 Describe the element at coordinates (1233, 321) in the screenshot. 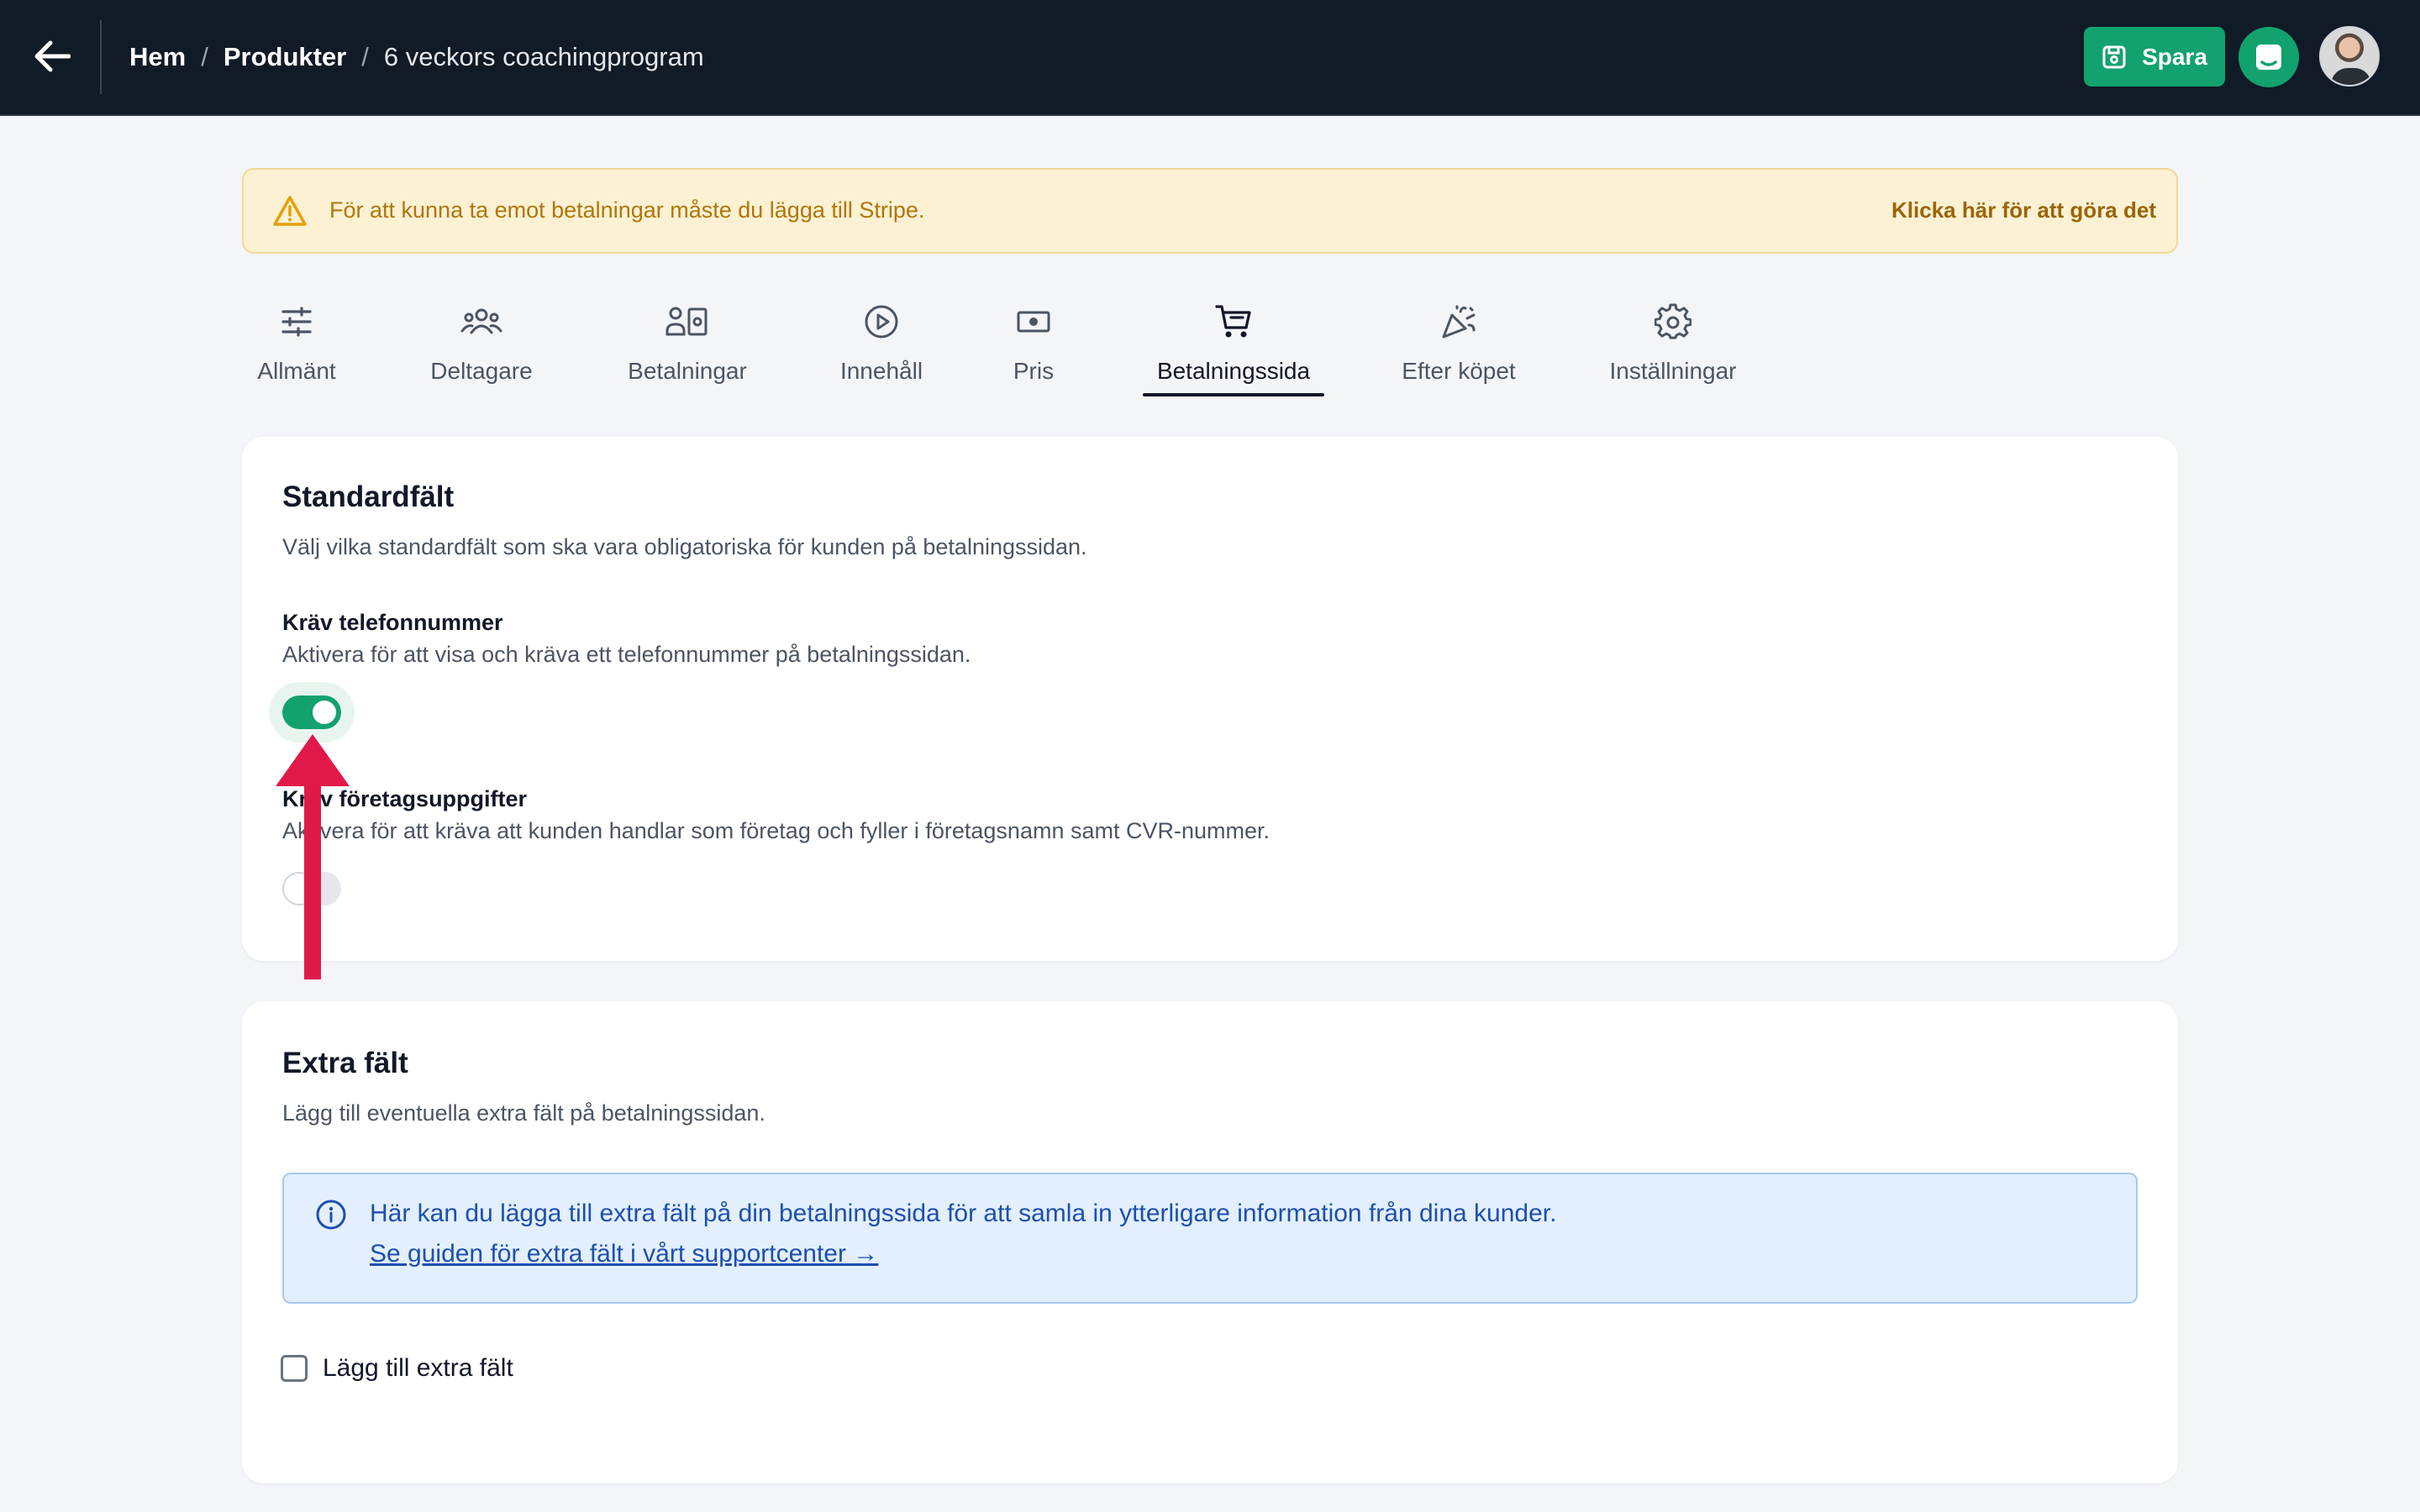

I see `shopping-cart-icon` at that location.